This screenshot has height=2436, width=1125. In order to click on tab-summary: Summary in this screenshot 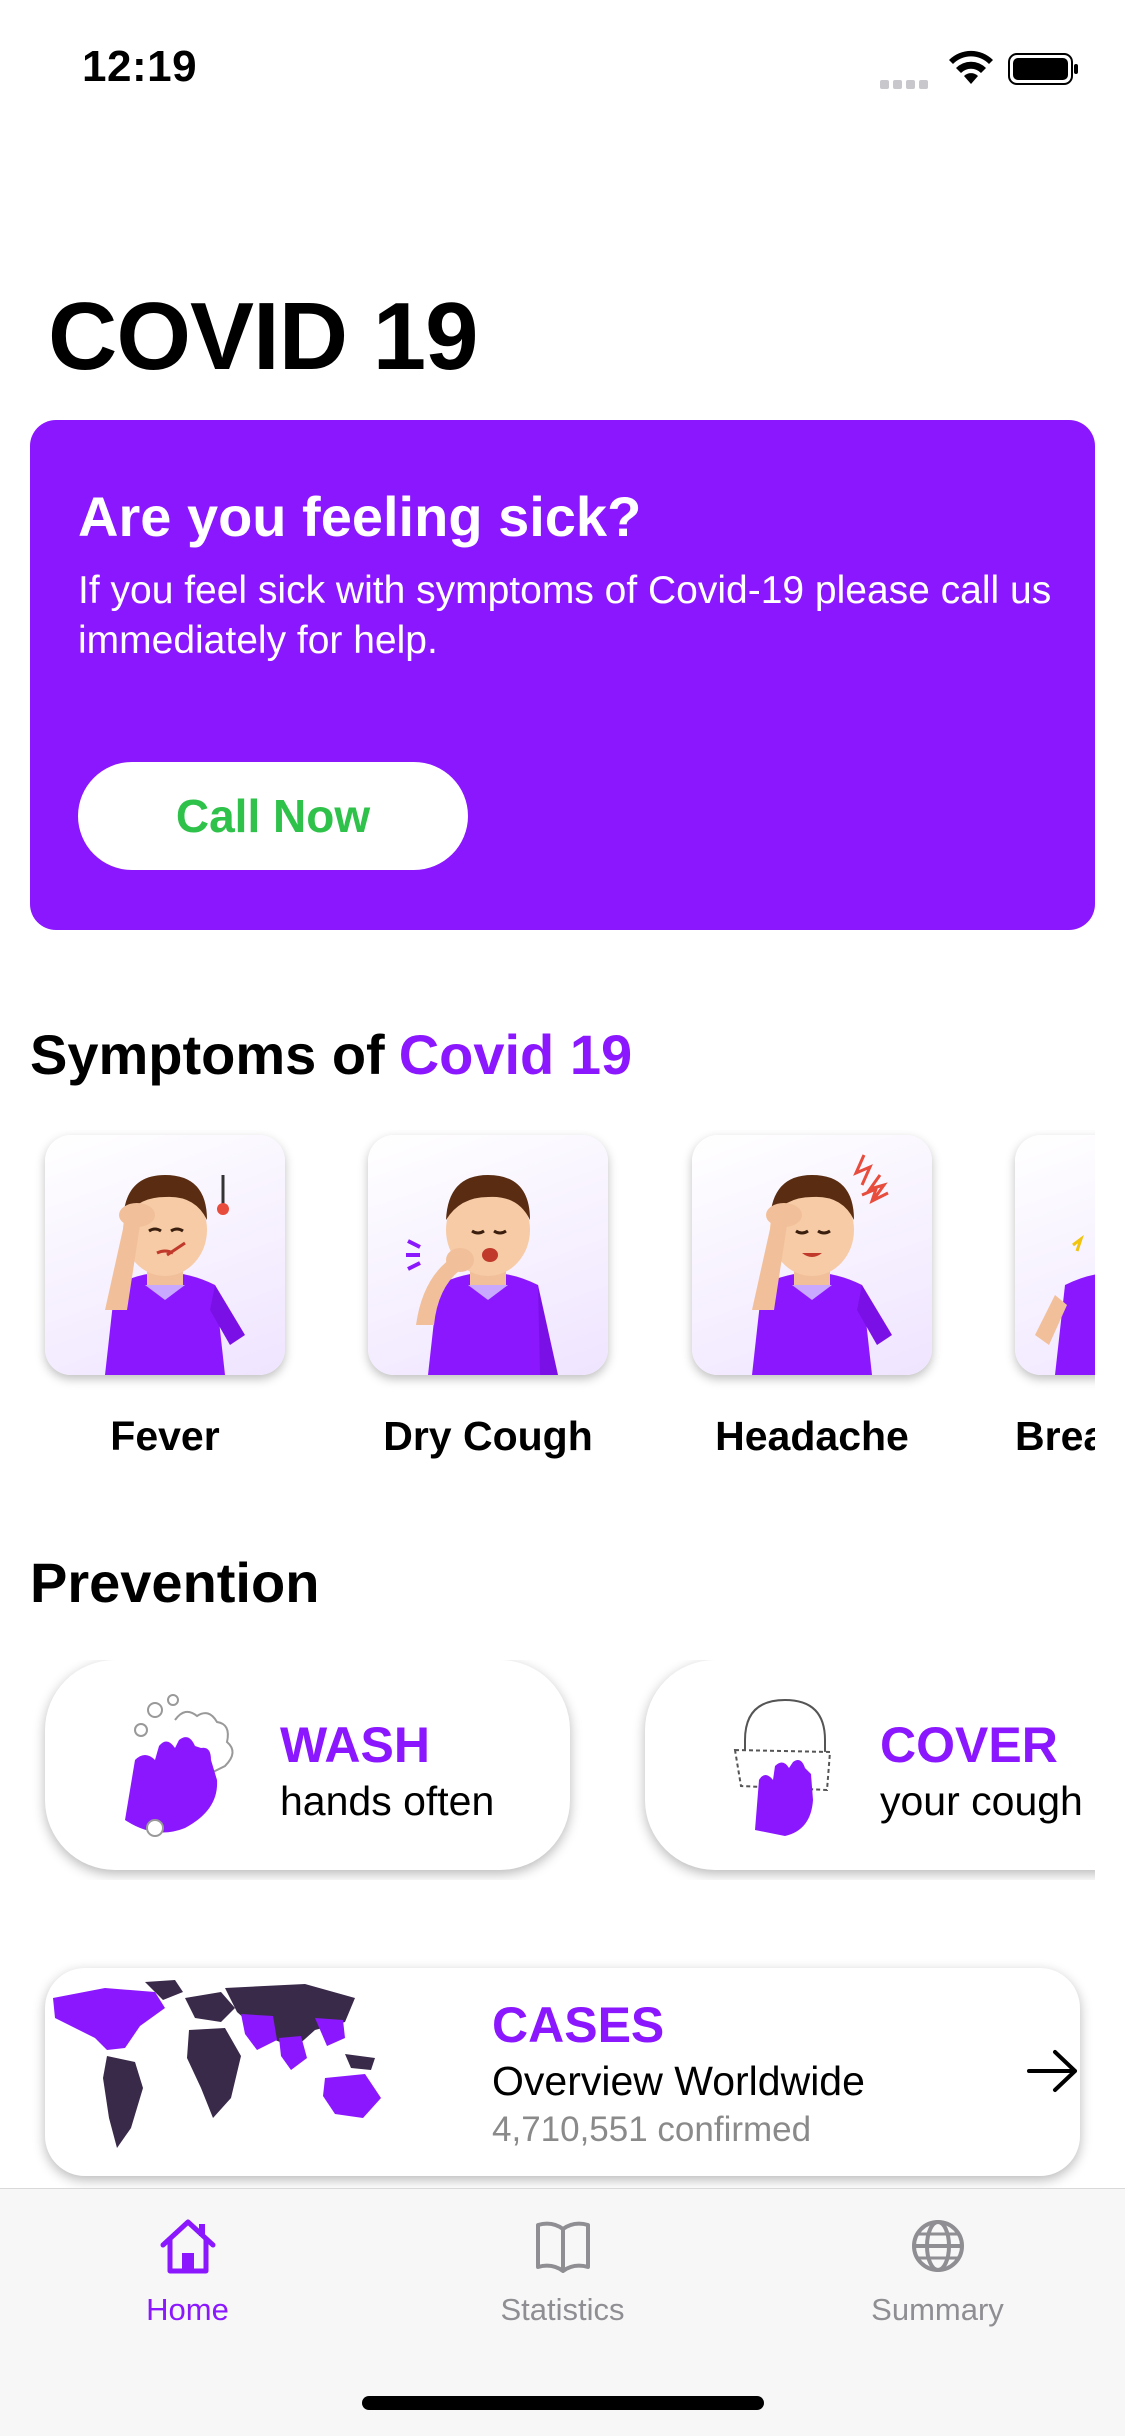, I will do `click(937, 2259)`.